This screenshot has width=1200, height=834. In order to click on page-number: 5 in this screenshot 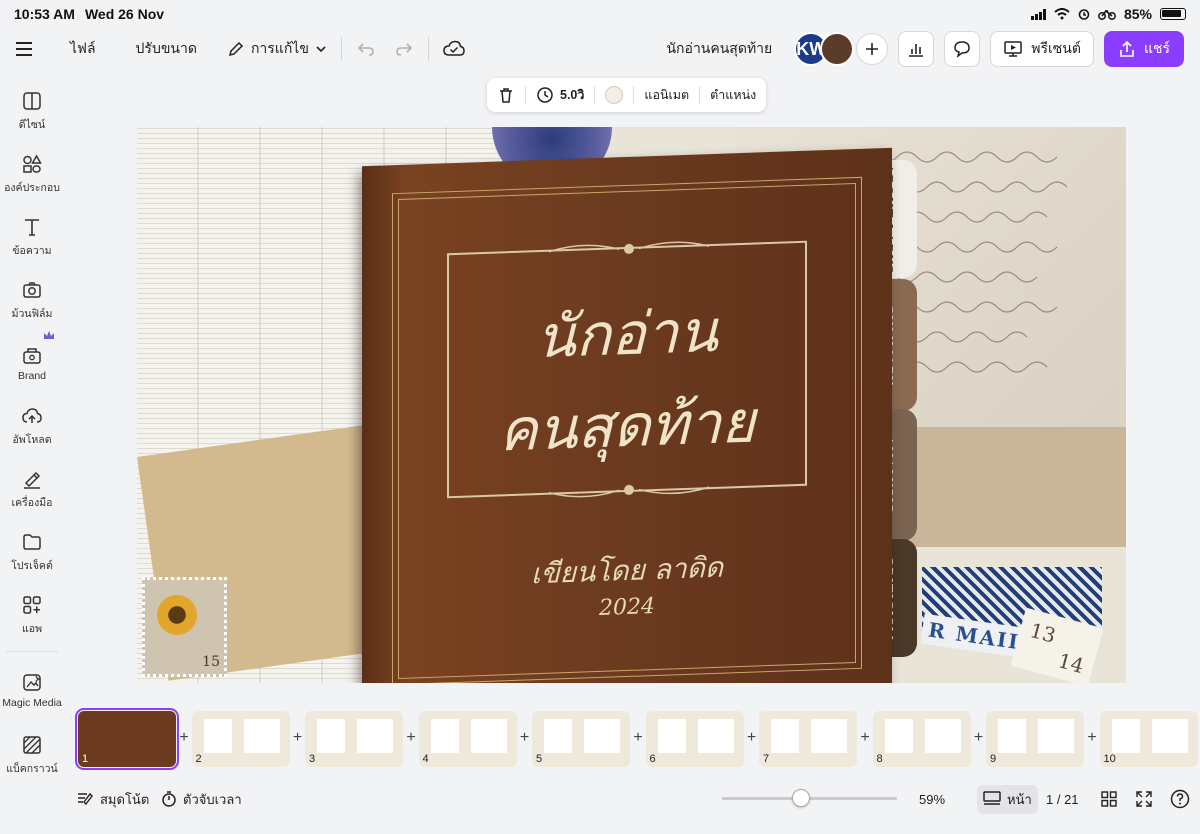, I will do `click(539, 759)`.